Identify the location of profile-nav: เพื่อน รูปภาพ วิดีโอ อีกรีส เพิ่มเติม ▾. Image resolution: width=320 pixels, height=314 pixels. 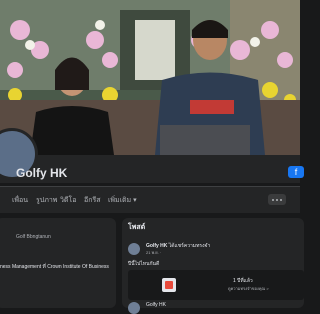
(150, 199).